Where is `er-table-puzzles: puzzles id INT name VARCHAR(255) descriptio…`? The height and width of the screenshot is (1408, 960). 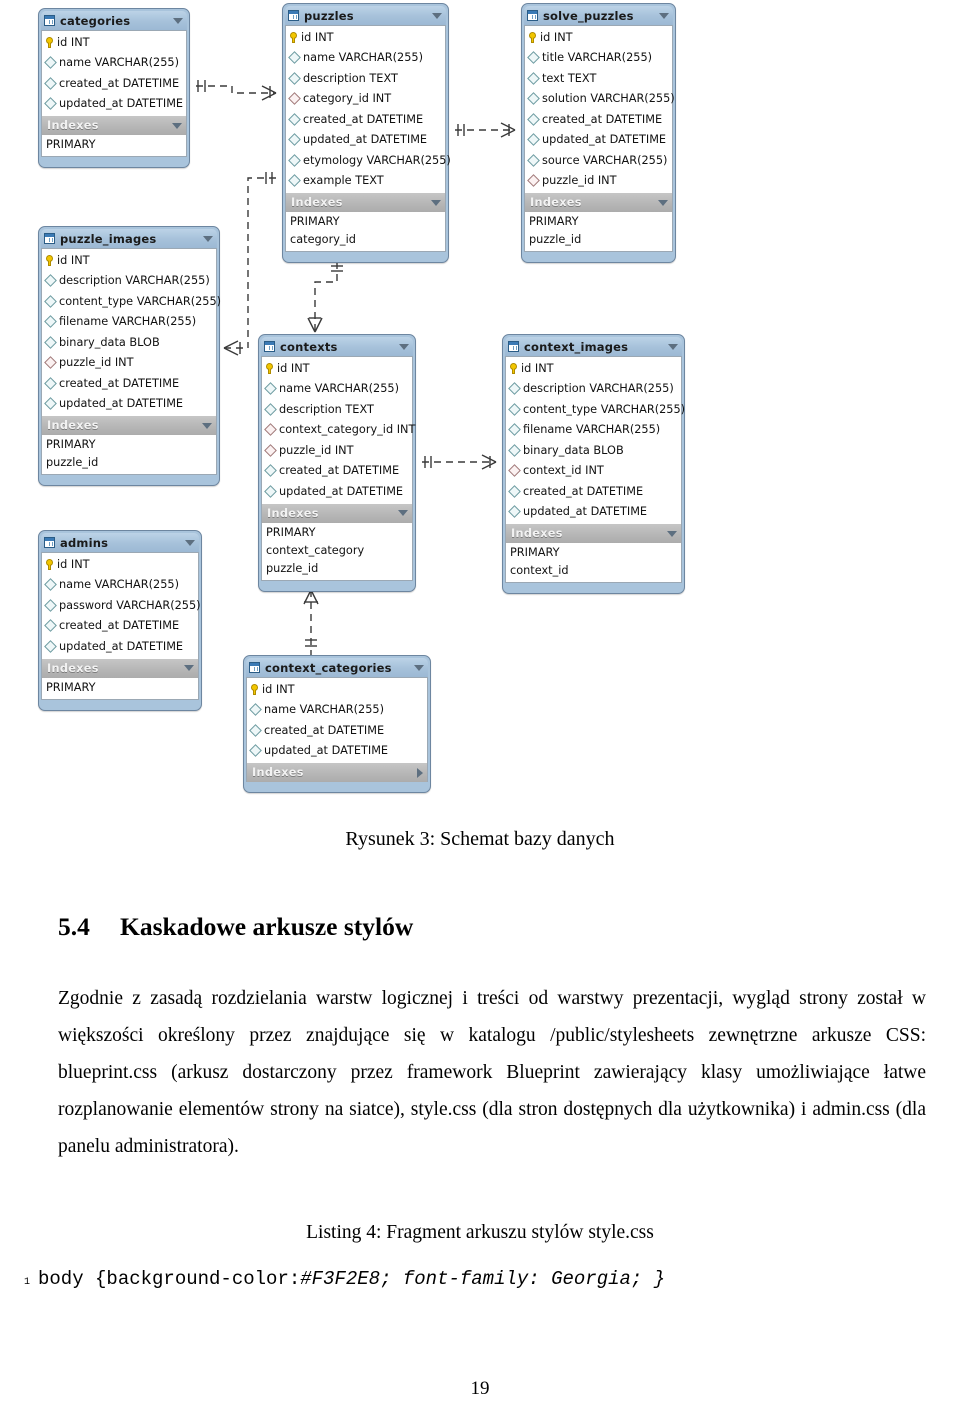 er-table-puzzles: puzzles id INT name VARCHAR(255) descriptio… is located at coordinates (366, 133).